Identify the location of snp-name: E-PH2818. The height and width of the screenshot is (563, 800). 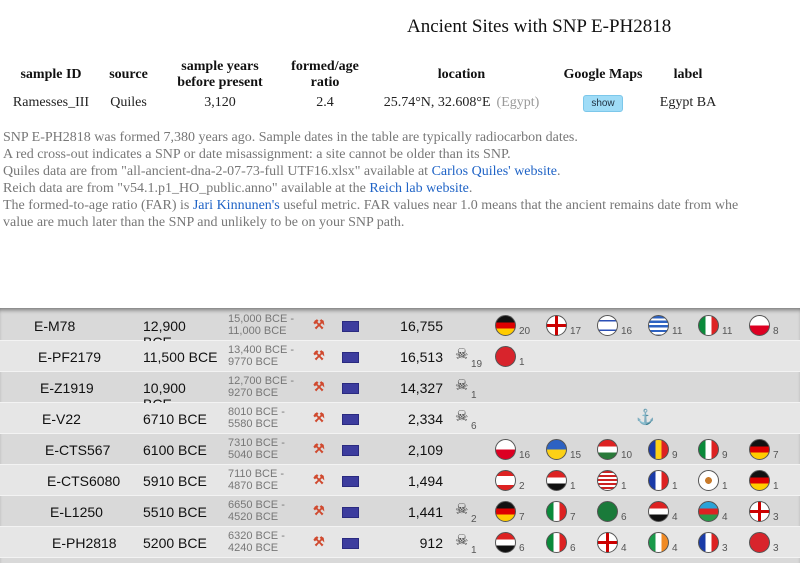
(84, 543).